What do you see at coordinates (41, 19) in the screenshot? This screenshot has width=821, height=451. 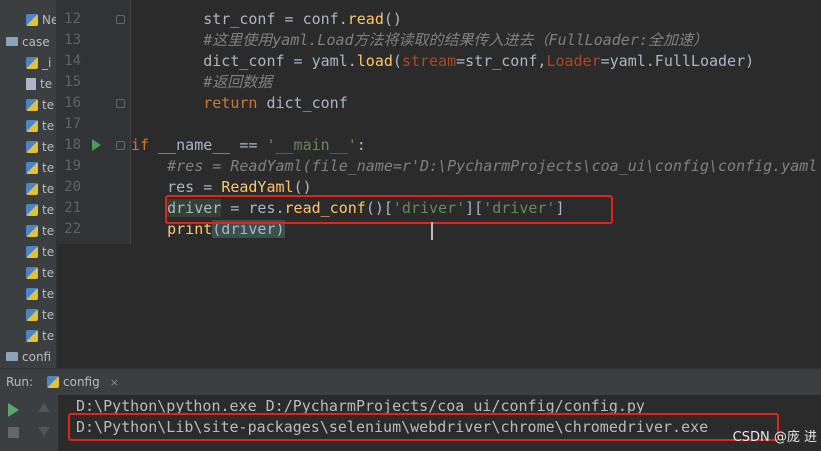 I see `tree-item: Ne` at bounding box center [41, 19].